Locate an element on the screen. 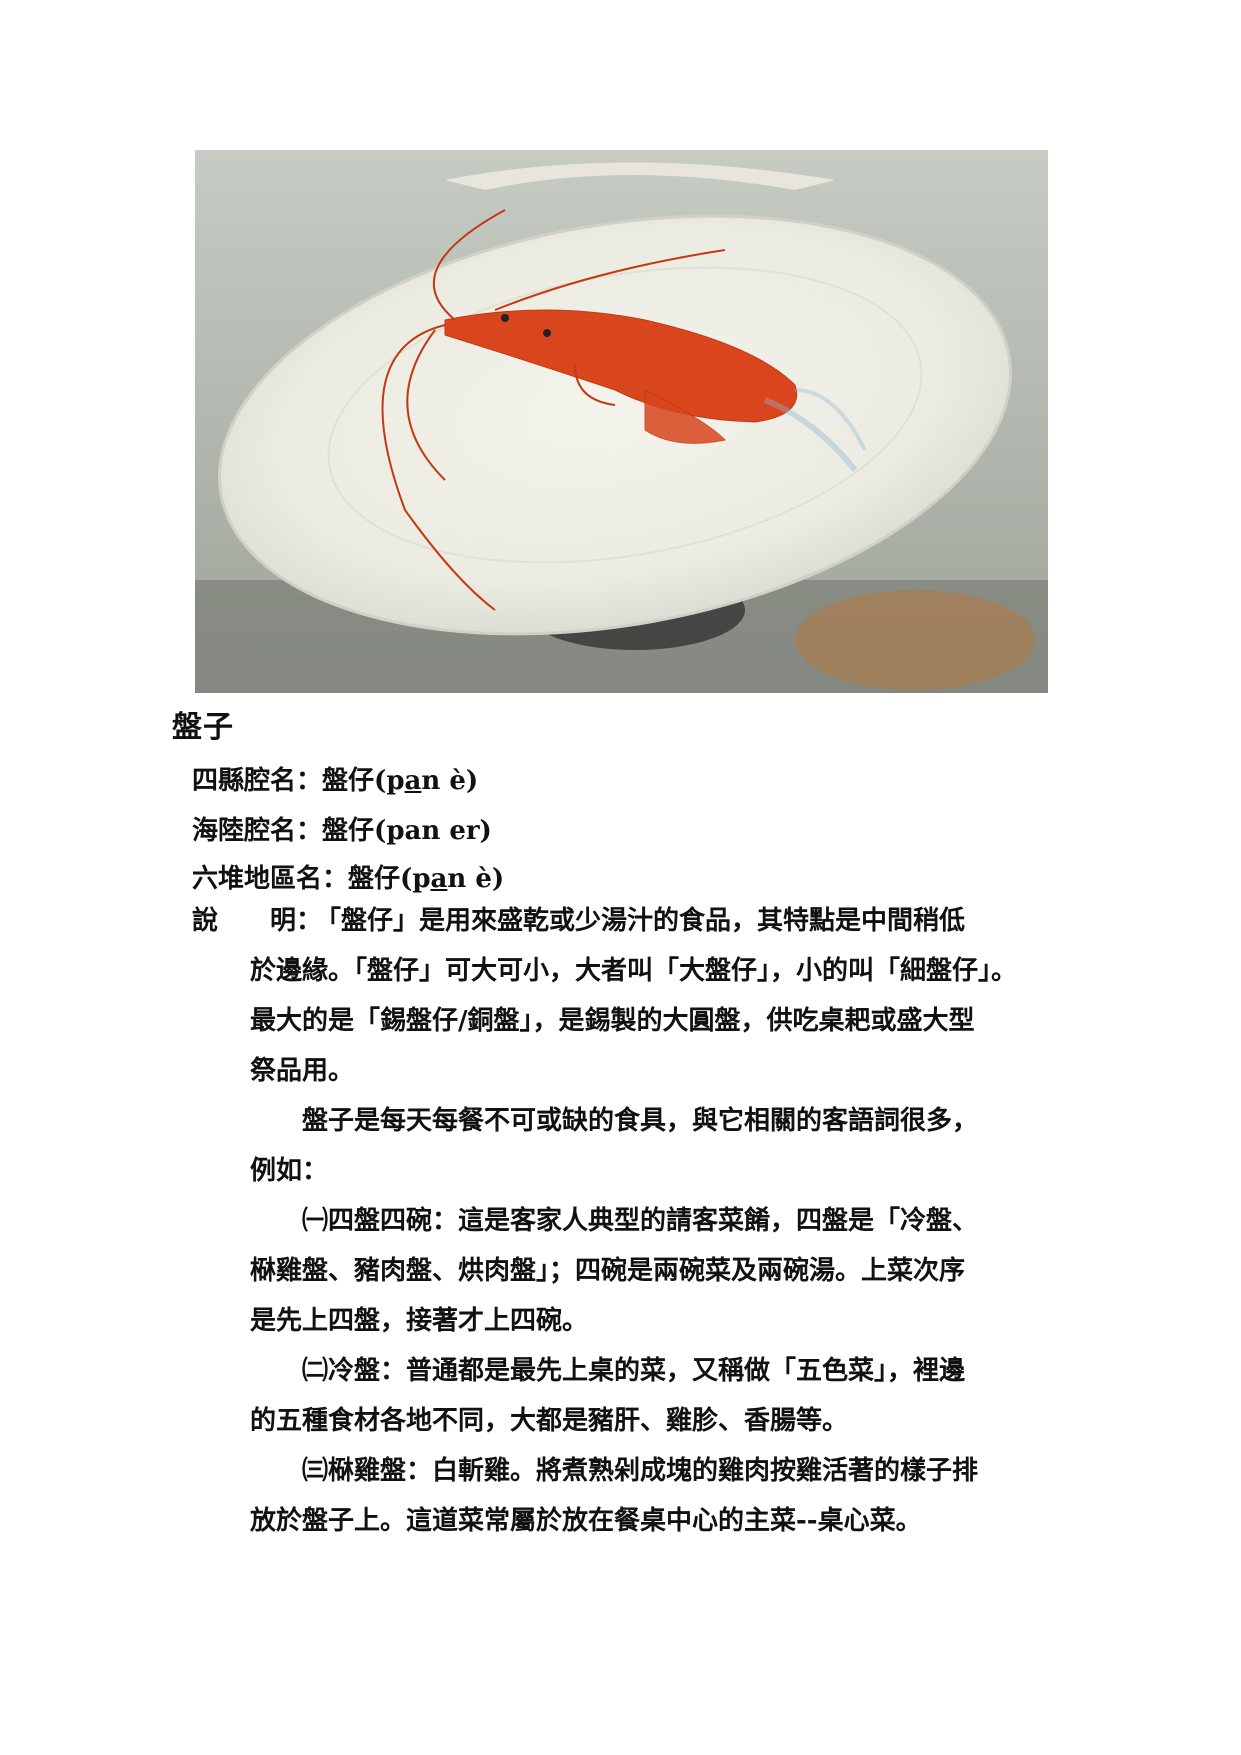 Image resolution: width=1241 pixels, height=1755 pixels. description-line-5: 盤子是每天每餐不可或缺的食具，與它相關的客語詞很多， is located at coordinates (614, 1121).